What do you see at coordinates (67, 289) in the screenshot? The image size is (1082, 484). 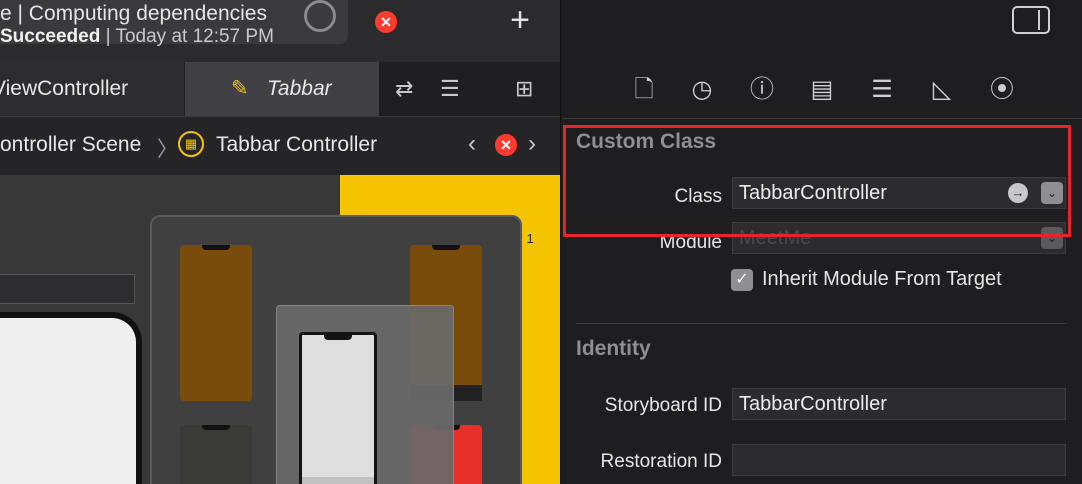 I see `canvas-search-bar` at bounding box center [67, 289].